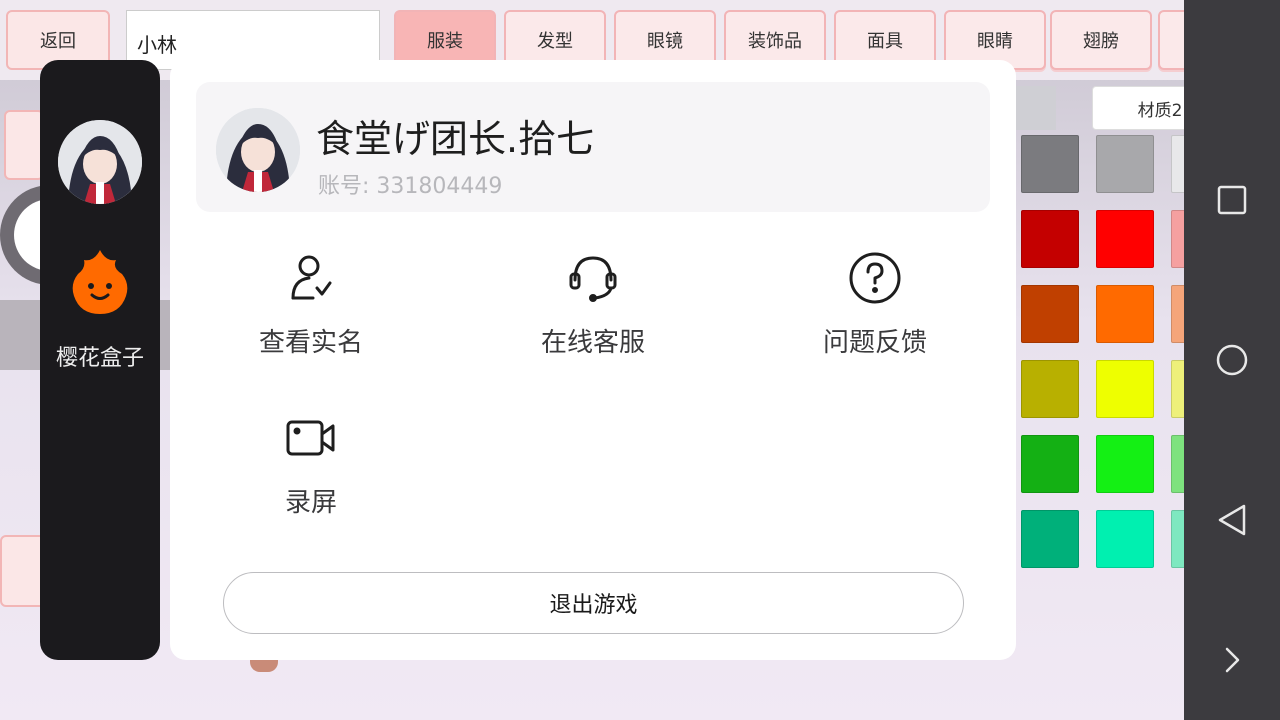 This screenshot has width=1280, height=720. Describe the element at coordinates (311, 278) in the screenshot. I see `user-check-icon` at that location.